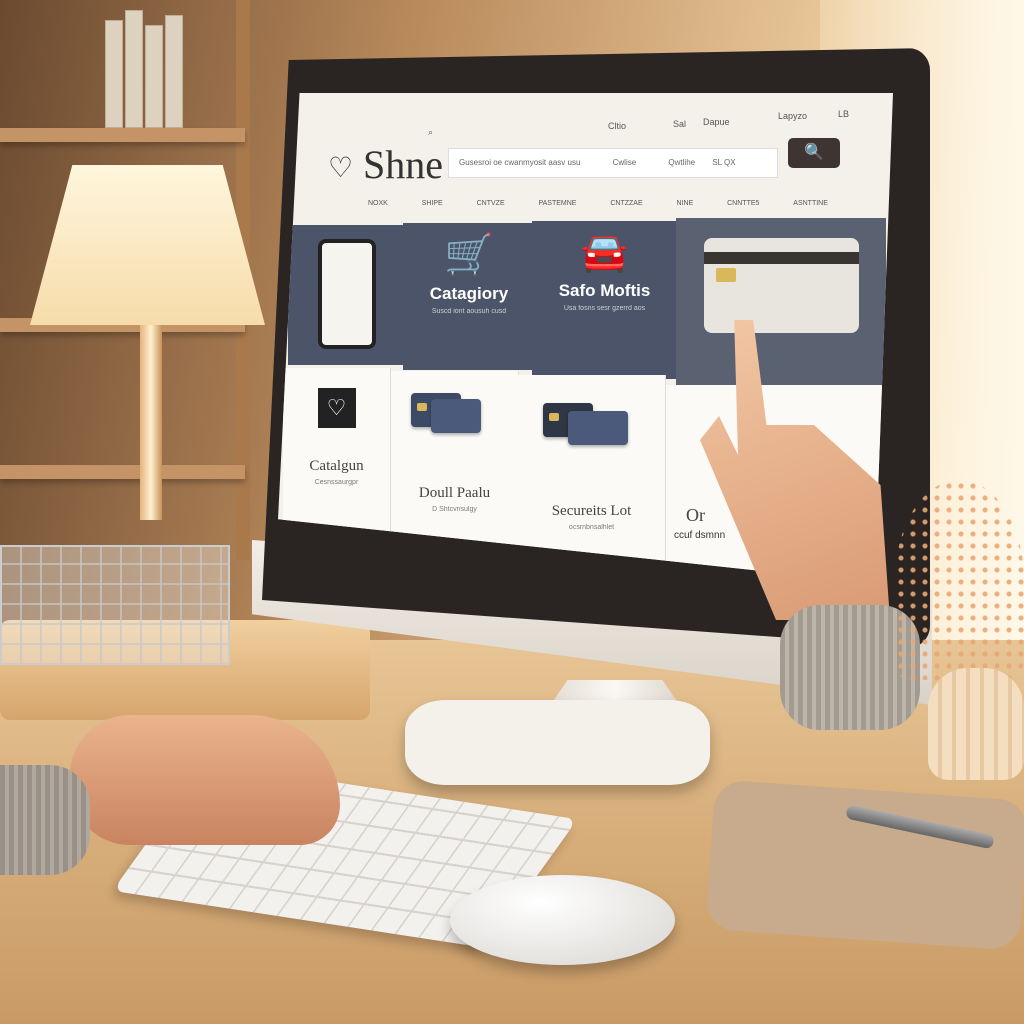 Image resolution: width=1024 pixels, height=1024 pixels. What do you see at coordinates (341, 167) in the screenshot?
I see `logo-heart-icon: ♡` at bounding box center [341, 167].